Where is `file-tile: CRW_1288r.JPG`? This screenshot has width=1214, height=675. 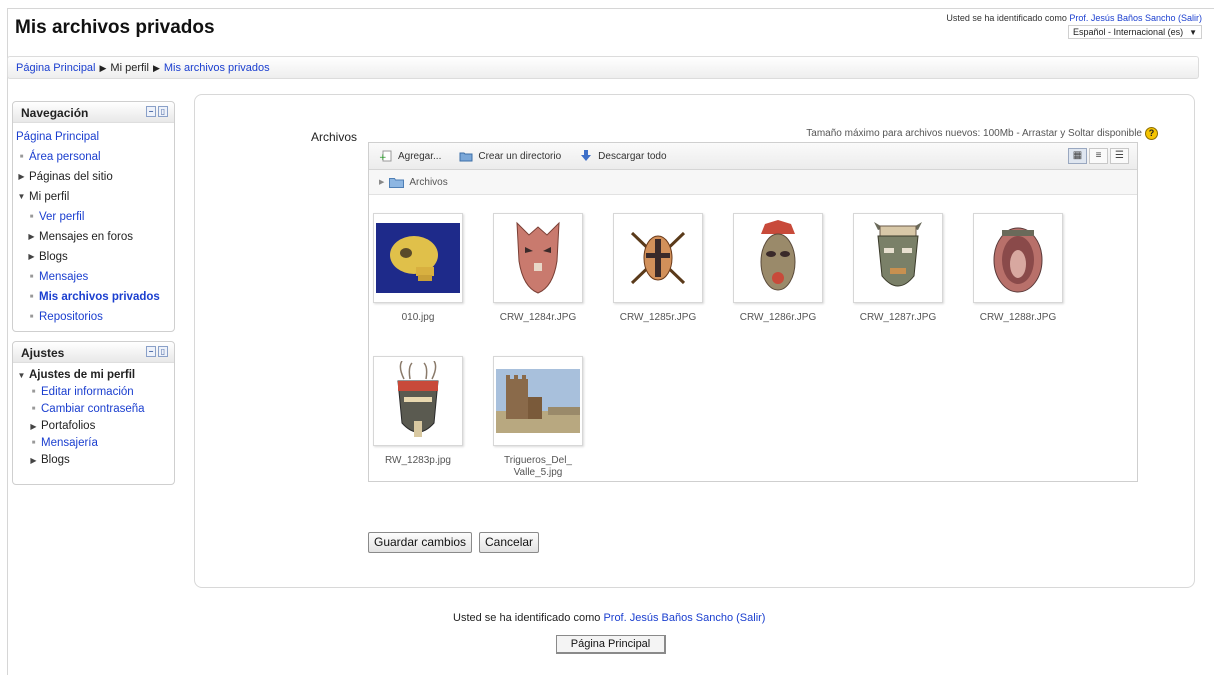
file-tile: CRW_1288r.JPG is located at coordinates (1018, 268).